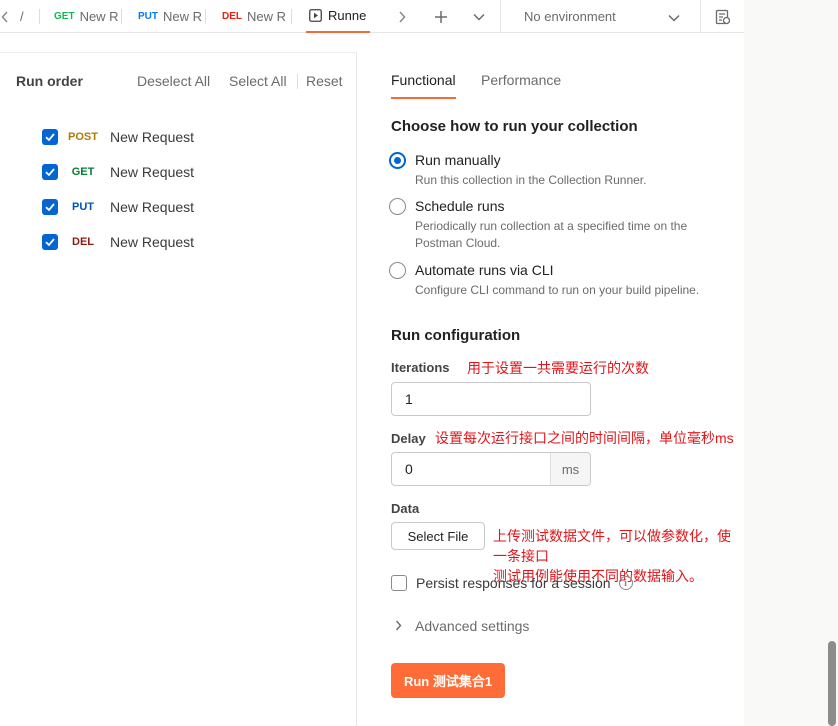 This screenshot has width=838, height=726. I want to click on persist-responses-option: Persist responses for a session i, so click(512, 583).